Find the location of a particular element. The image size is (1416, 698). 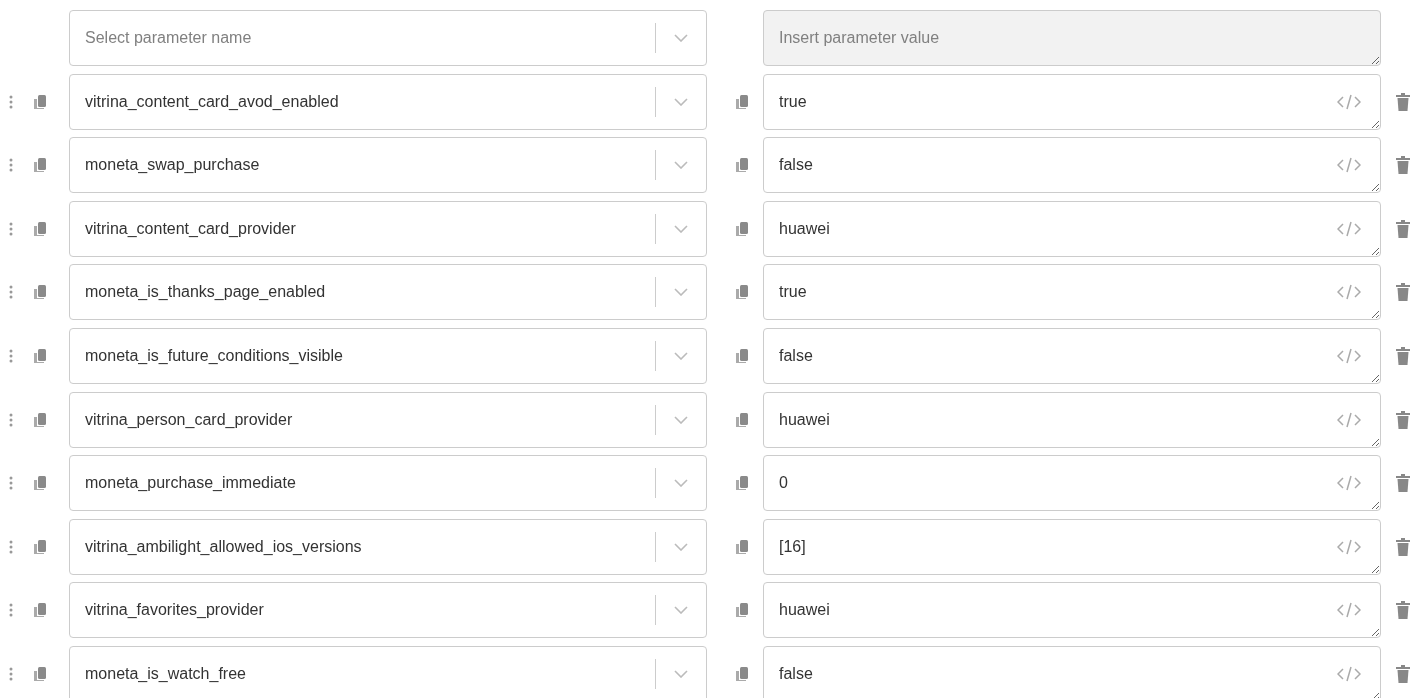

parameter-select: vitrina_ambilight_allowed_ios_versions is located at coordinates (388, 546).